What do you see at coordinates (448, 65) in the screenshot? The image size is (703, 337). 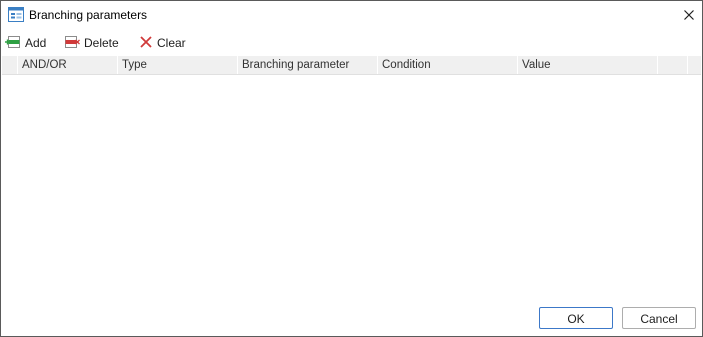 I see `column-header-condition: Condition` at bounding box center [448, 65].